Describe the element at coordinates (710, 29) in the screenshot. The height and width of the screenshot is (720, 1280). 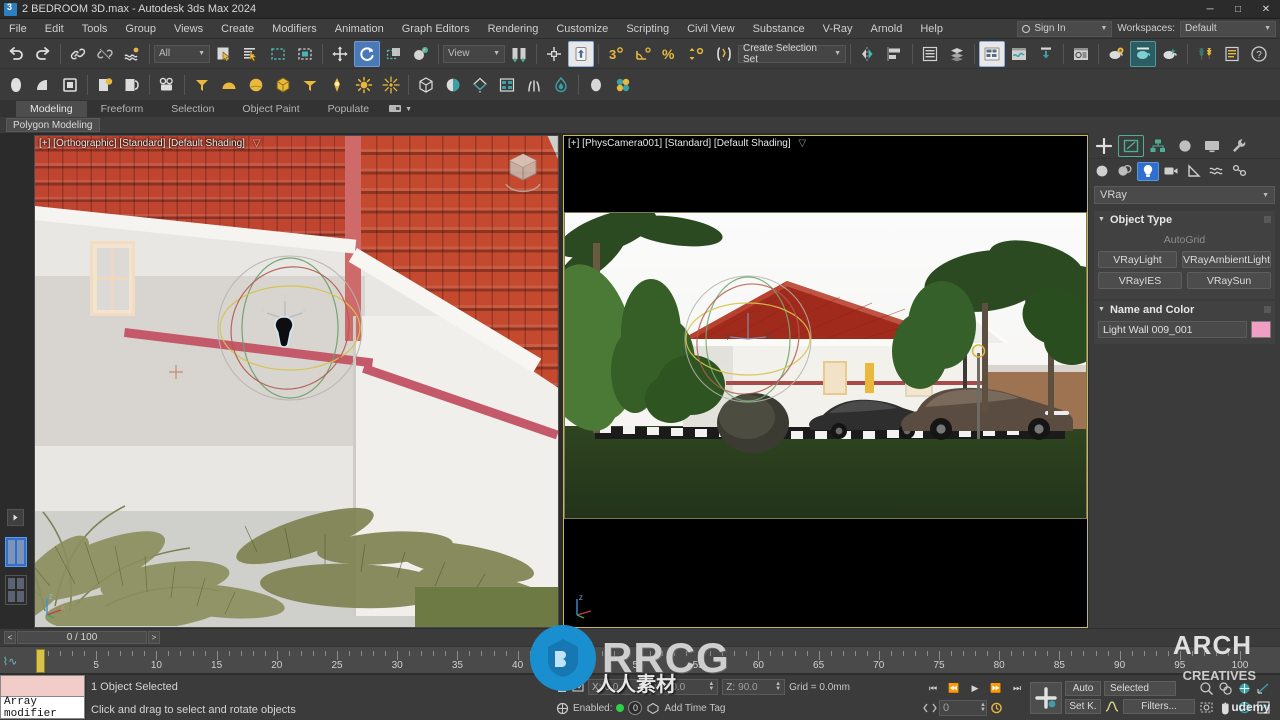
I see `menu-civil-view: Civil View` at that location.